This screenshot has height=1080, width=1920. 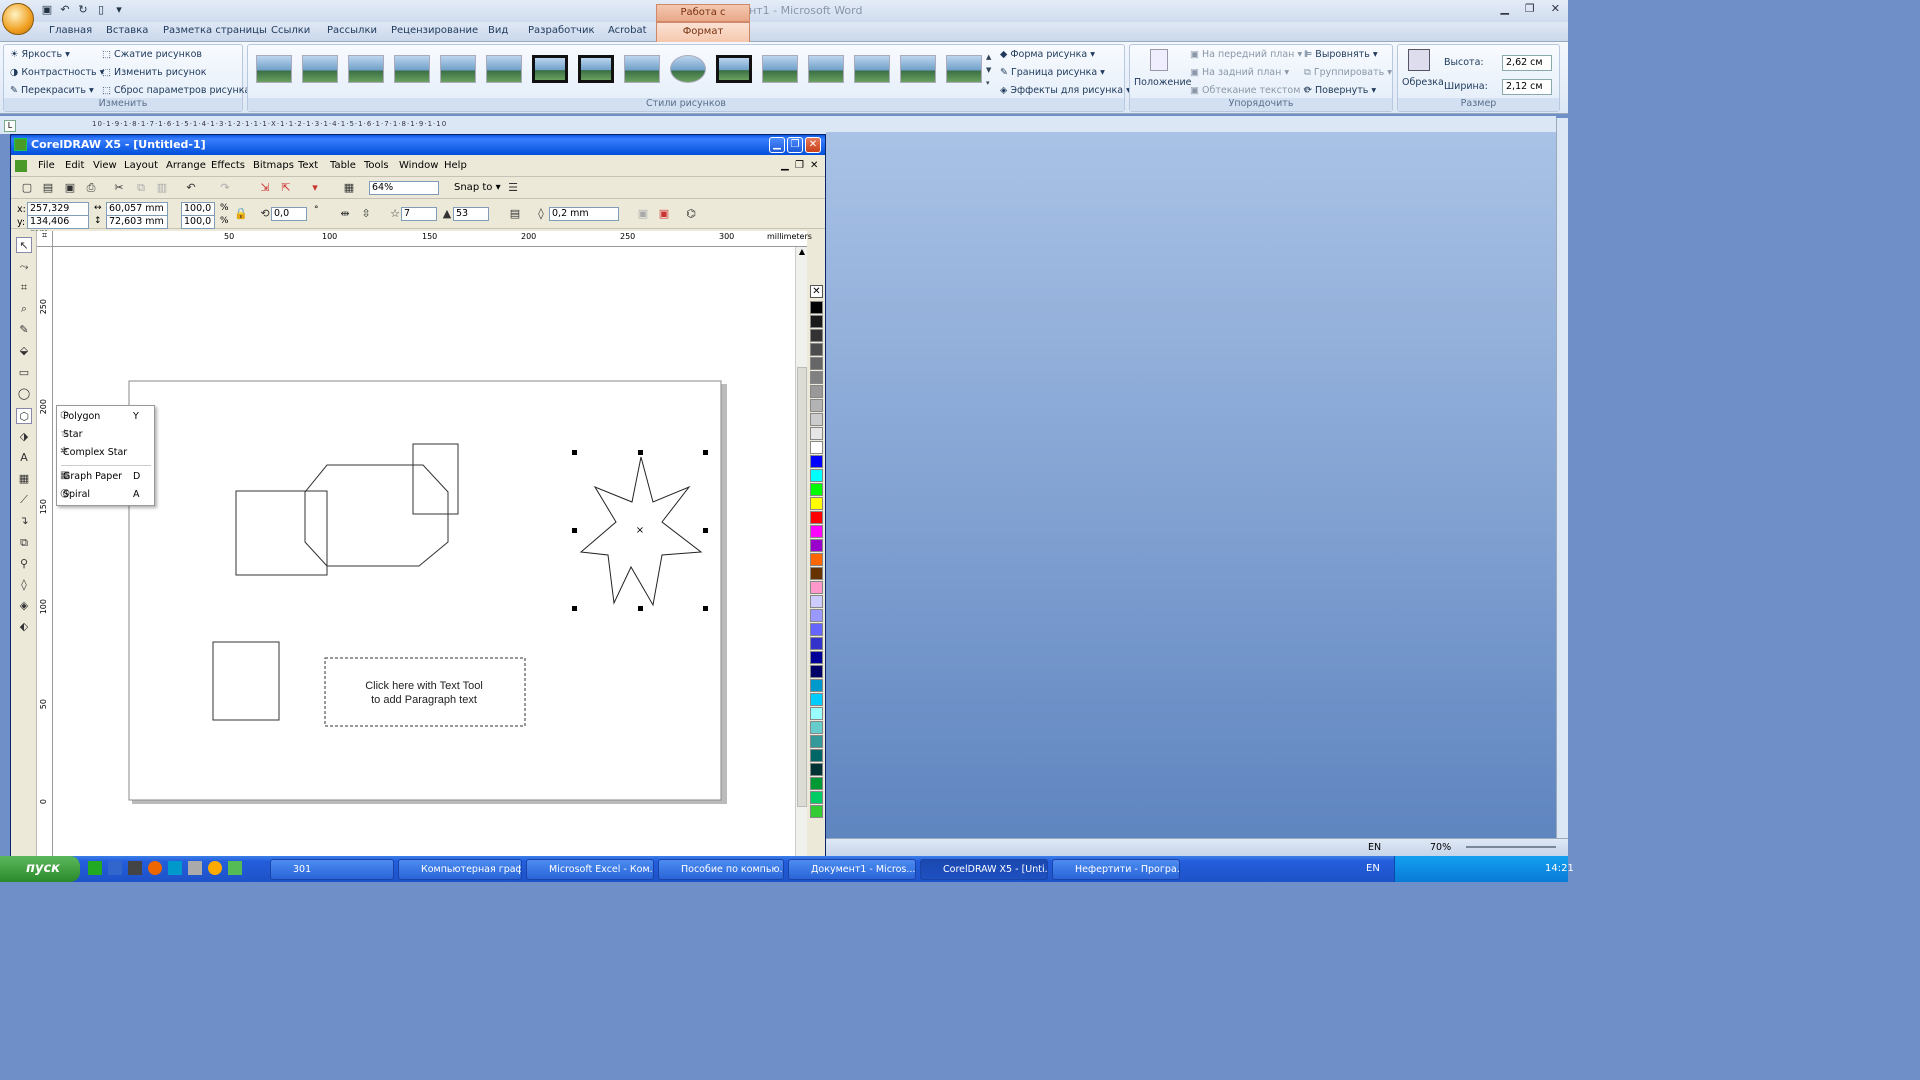 What do you see at coordinates (1423, 82) in the screenshot?
I see `crop-label: Обрезка` at bounding box center [1423, 82].